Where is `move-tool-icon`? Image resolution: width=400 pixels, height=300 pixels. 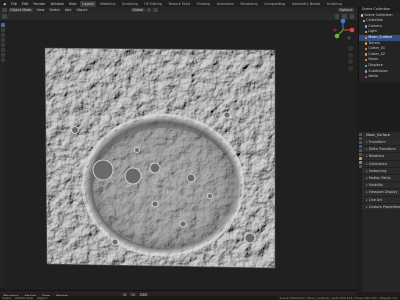 move-tool-icon is located at coordinates (2, 35).